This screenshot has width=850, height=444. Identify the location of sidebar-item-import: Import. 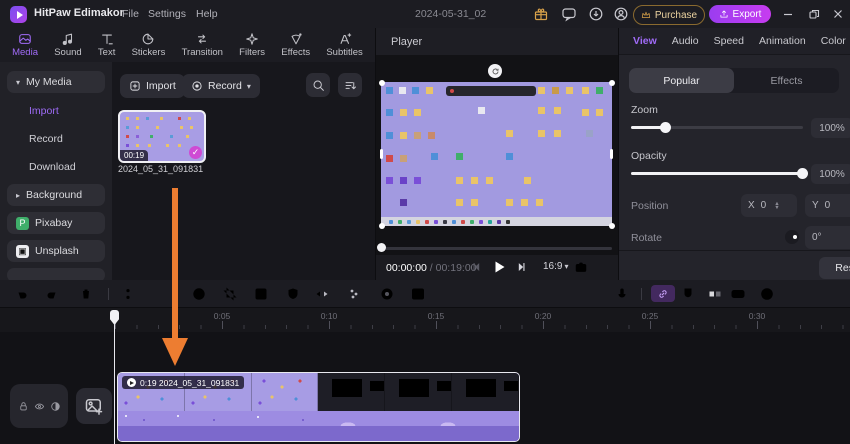
(56, 111).